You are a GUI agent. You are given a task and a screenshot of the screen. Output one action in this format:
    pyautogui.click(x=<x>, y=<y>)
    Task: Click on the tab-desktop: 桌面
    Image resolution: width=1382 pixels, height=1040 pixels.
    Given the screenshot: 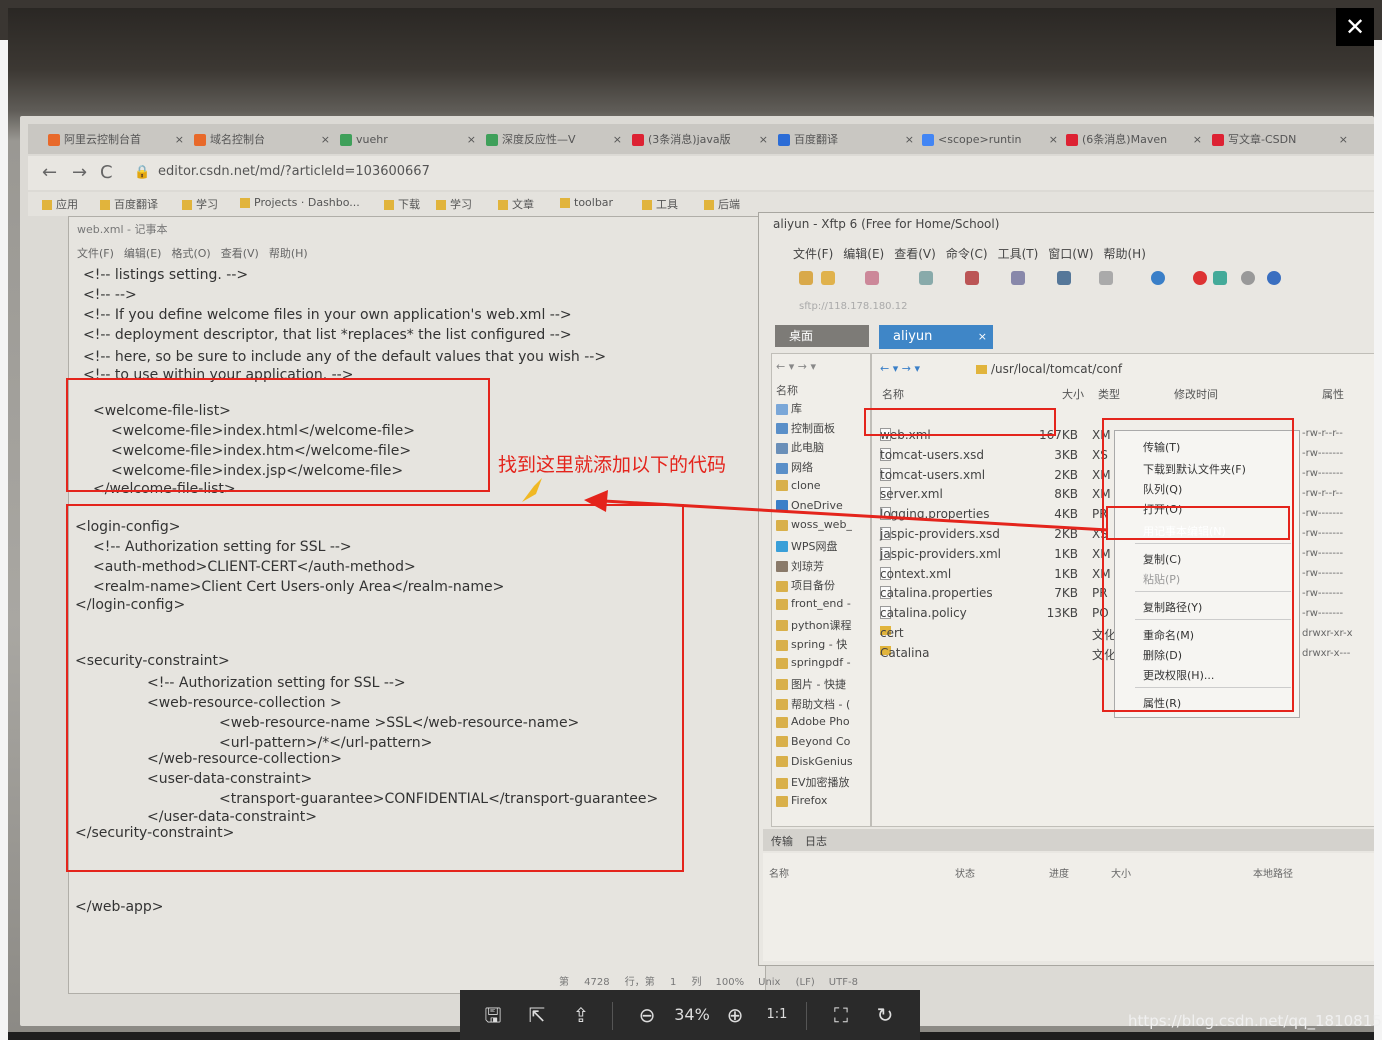 What is the action you would take?
    pyautogui.click(x=822, y=336)
    